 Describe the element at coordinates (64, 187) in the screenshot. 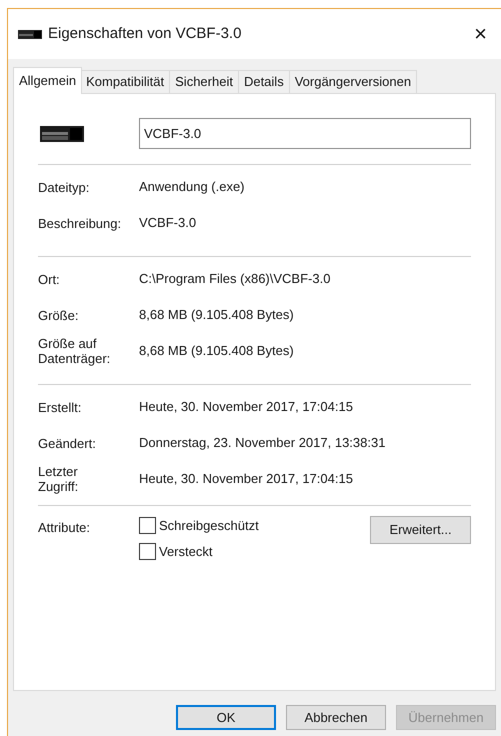

I see `property-label: Dateityp:` at that location.